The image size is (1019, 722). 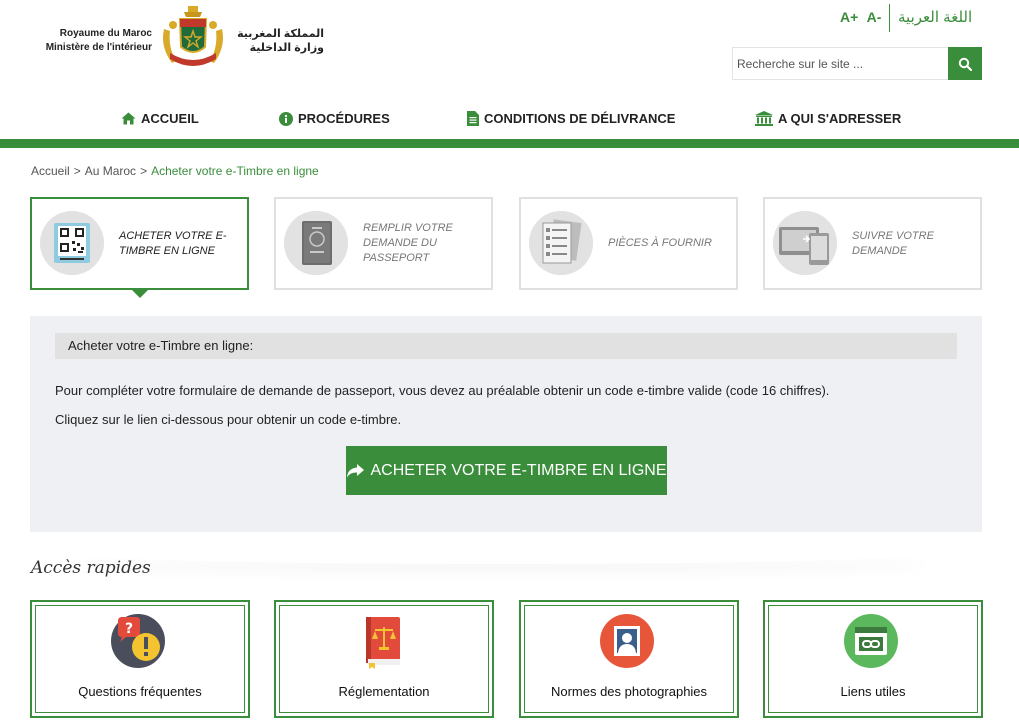 I want to click on coat-of-arms-logo, so click(x=193, y=38).